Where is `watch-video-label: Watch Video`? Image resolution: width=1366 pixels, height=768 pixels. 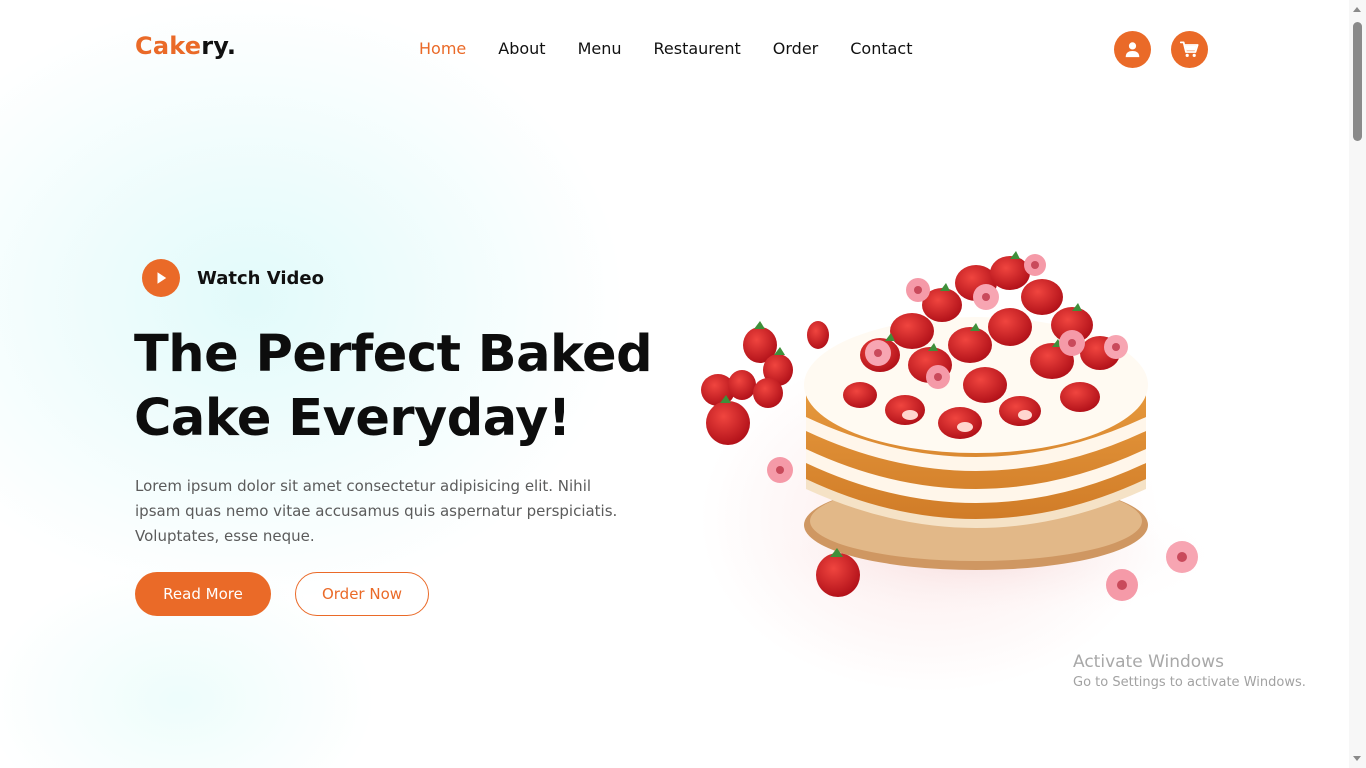
watch-video-label: Watch Video is located at coordinates (260, 278).